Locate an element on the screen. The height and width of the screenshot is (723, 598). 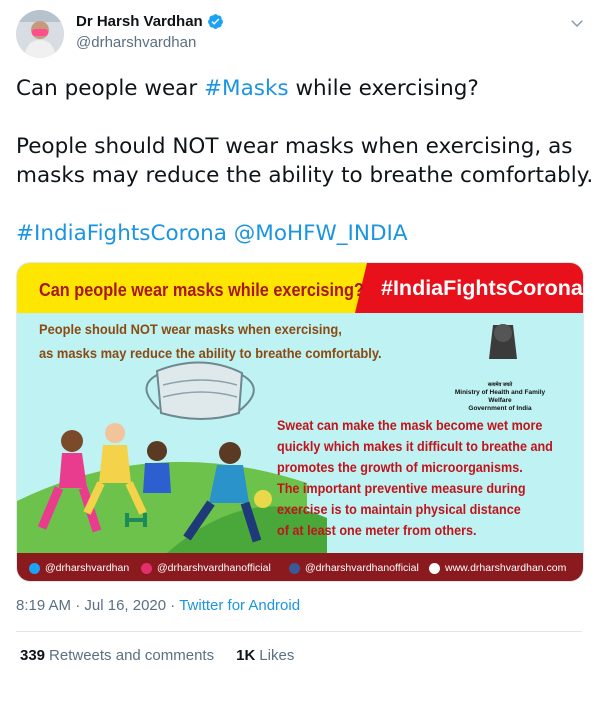
tweet-date: Jul 16, 2020 is located at coordinates (125, 605).